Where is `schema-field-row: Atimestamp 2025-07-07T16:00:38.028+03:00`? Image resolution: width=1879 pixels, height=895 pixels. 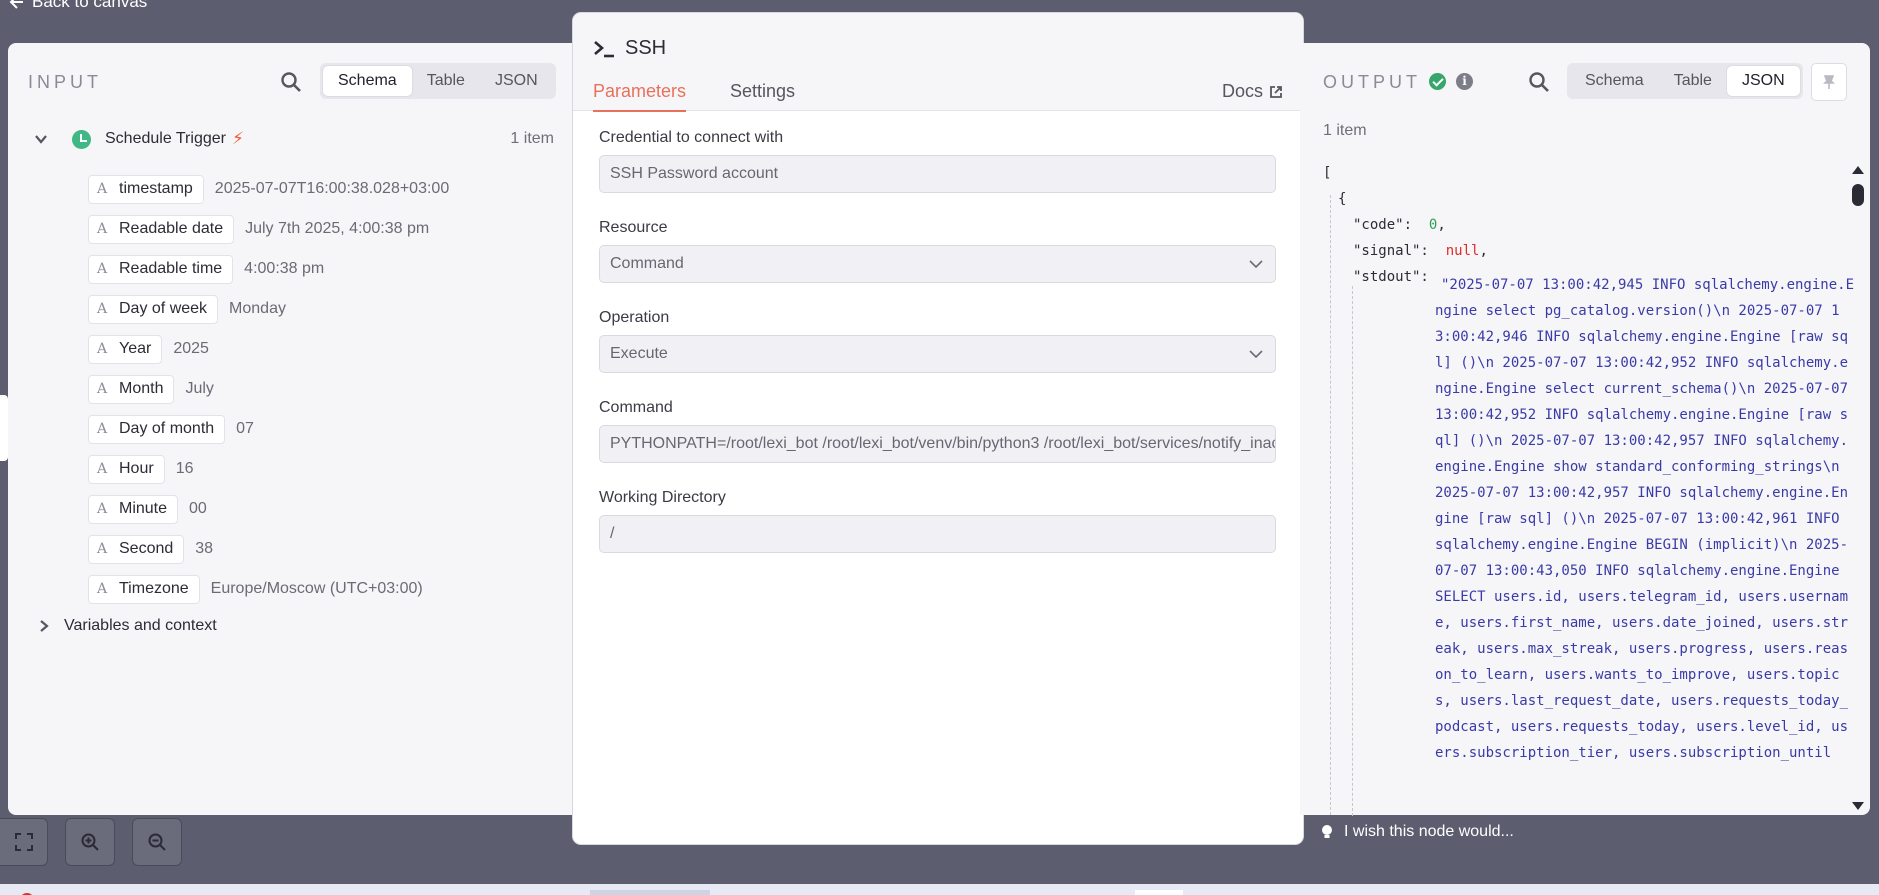
schema-field-row: Atimestamp 2025-07-07T16:00:38.028+03:00 is located at coordinates (268, 189).